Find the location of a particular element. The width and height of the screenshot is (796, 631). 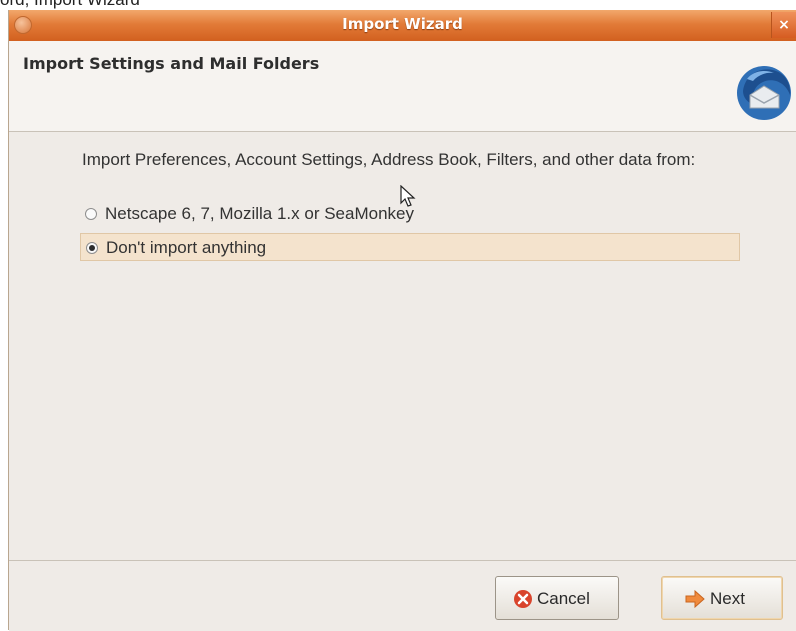

next-label: Next is located at coordinates (727, 598).